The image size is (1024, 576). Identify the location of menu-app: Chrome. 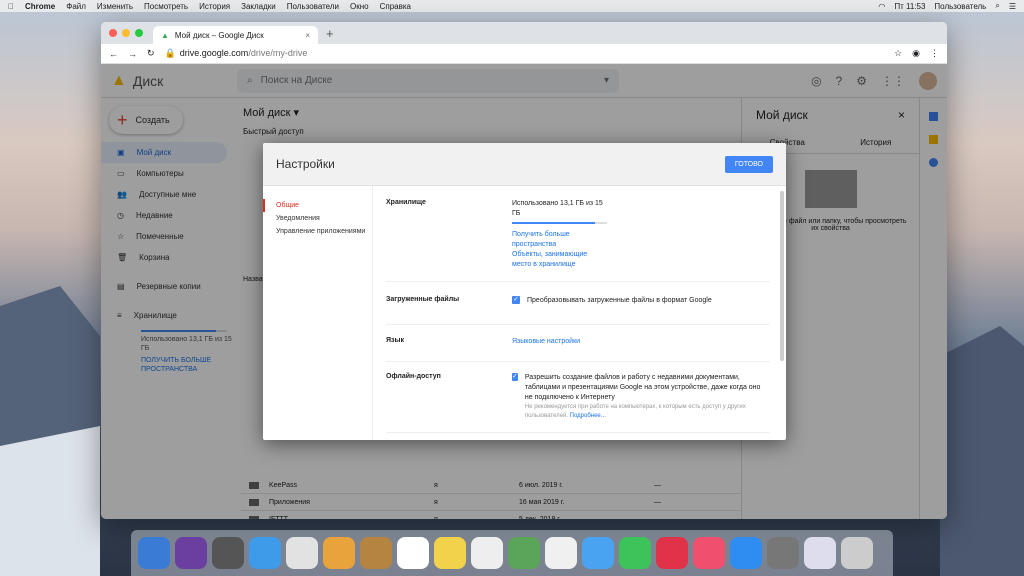
(40, 6).